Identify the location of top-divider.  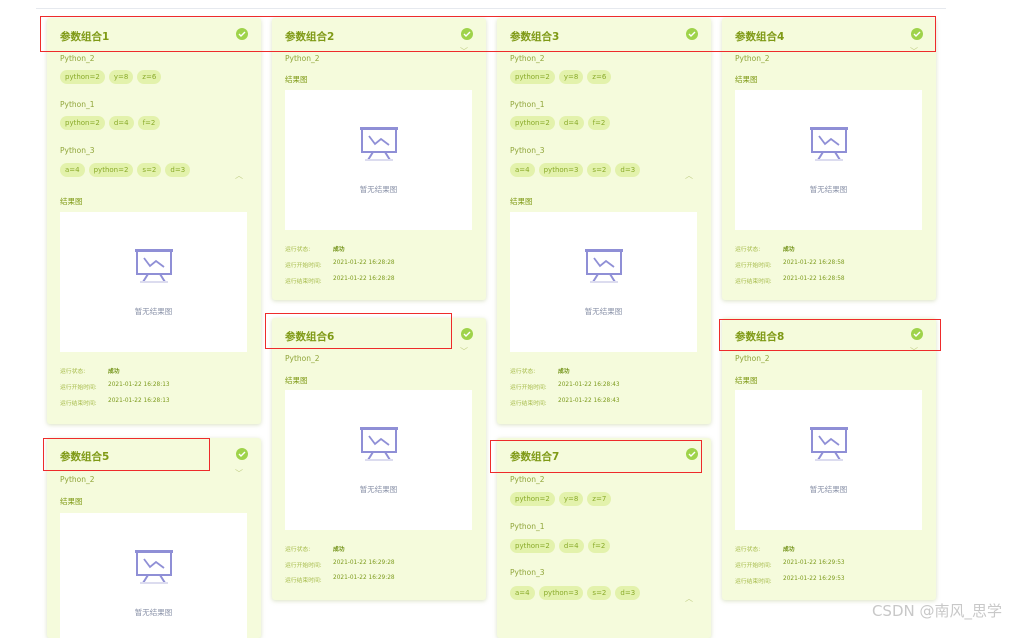
(491, 8).